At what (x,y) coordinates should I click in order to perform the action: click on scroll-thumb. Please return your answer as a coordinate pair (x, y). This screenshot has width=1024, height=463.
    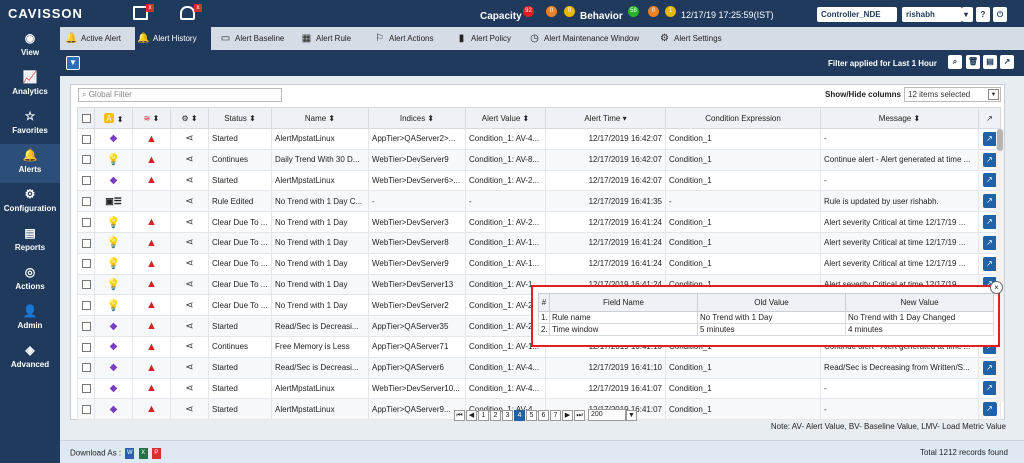
    Looking at the image, I should click on (1000, 140).